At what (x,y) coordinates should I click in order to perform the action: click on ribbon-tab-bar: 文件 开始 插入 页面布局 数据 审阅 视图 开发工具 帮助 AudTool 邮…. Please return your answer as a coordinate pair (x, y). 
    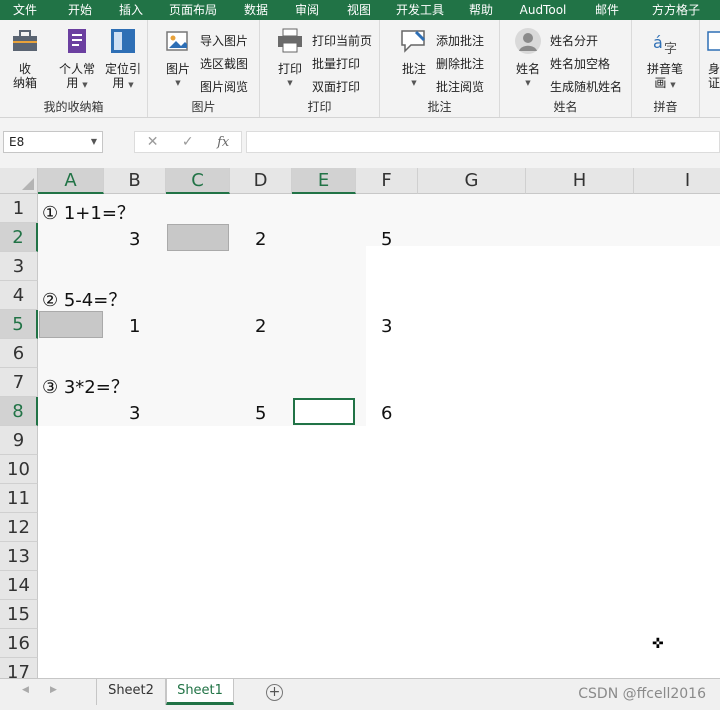
    Looking at the image, I should click on (360, 10).